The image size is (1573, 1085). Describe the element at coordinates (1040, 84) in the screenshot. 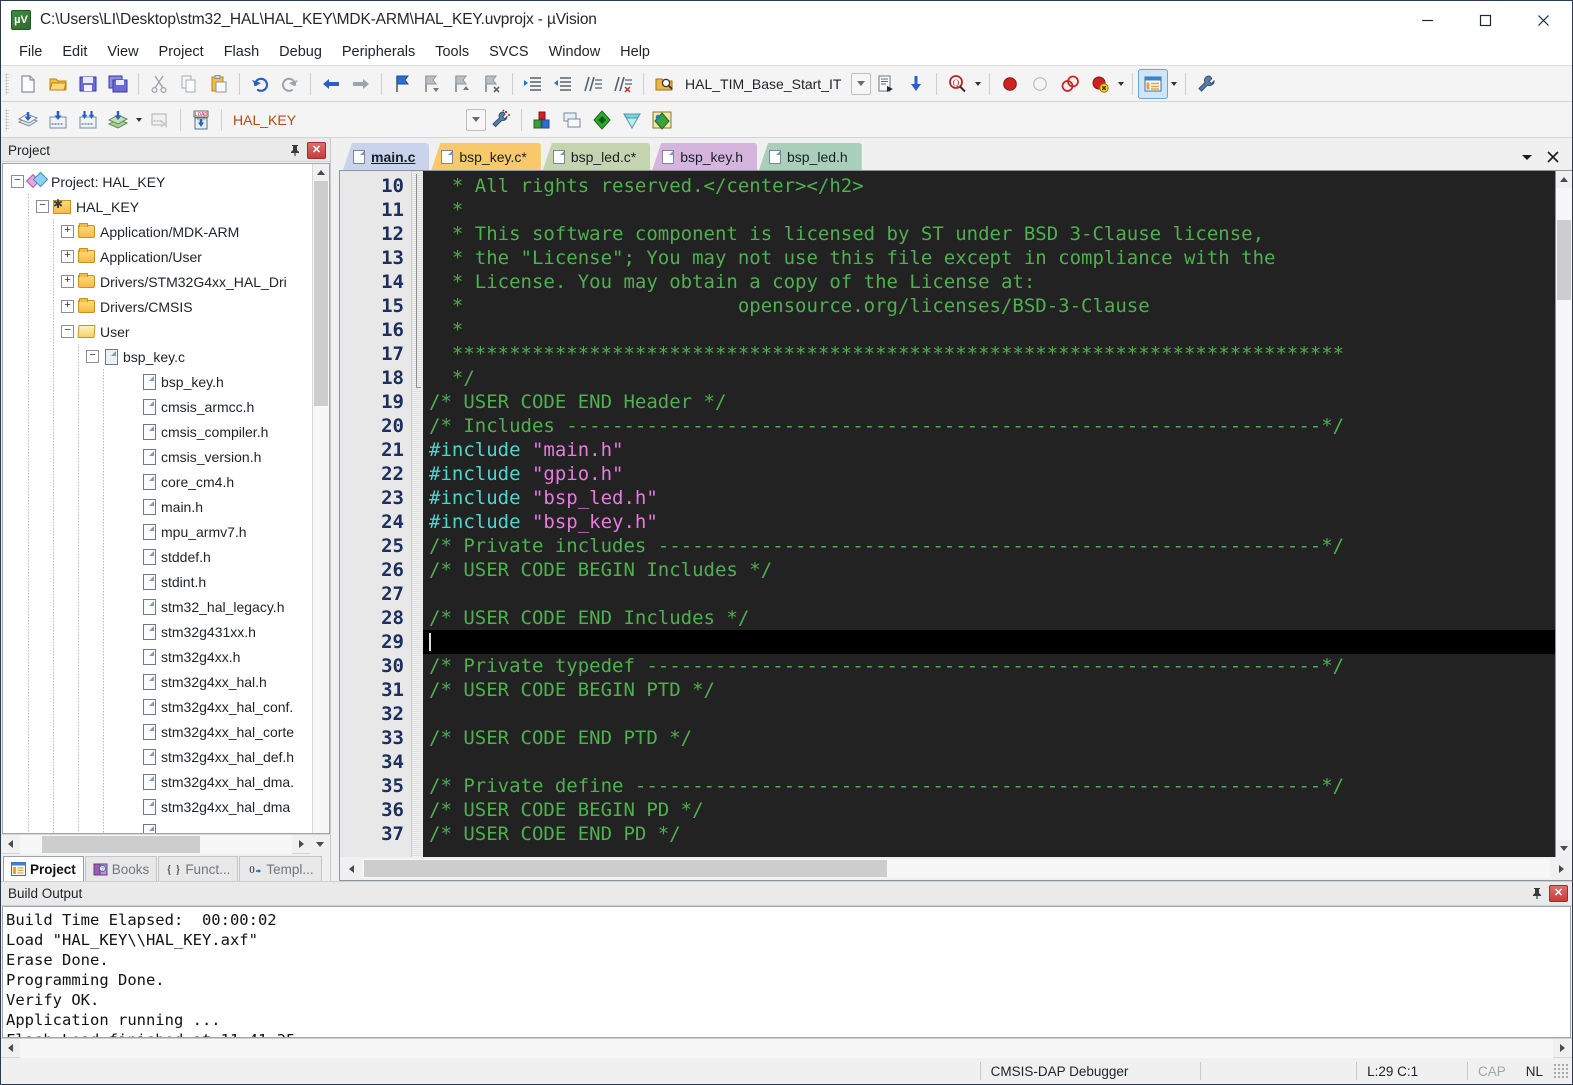

I see `breakpoint-disable-icon` at that location.